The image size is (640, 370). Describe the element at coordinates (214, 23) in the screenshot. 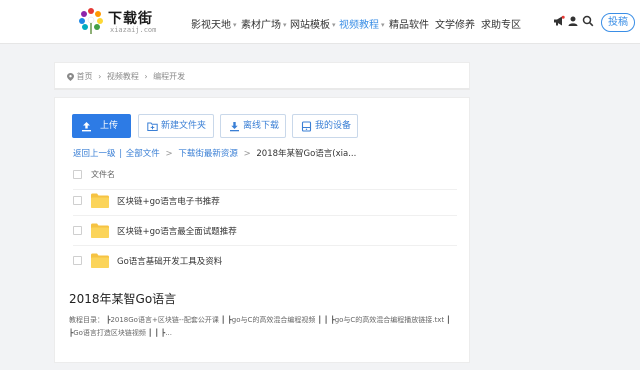

I see `nav-item-movies: 影视天地 ▾` at that location.